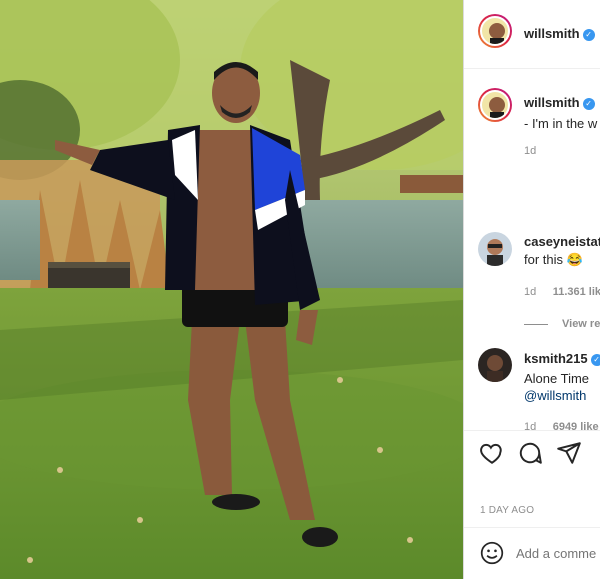 The height and width of the screenshot is (579, 600). Describe the element at coordinates (576, 427) in the screenshot. I see `comment-likes: 6949 like` at that location.